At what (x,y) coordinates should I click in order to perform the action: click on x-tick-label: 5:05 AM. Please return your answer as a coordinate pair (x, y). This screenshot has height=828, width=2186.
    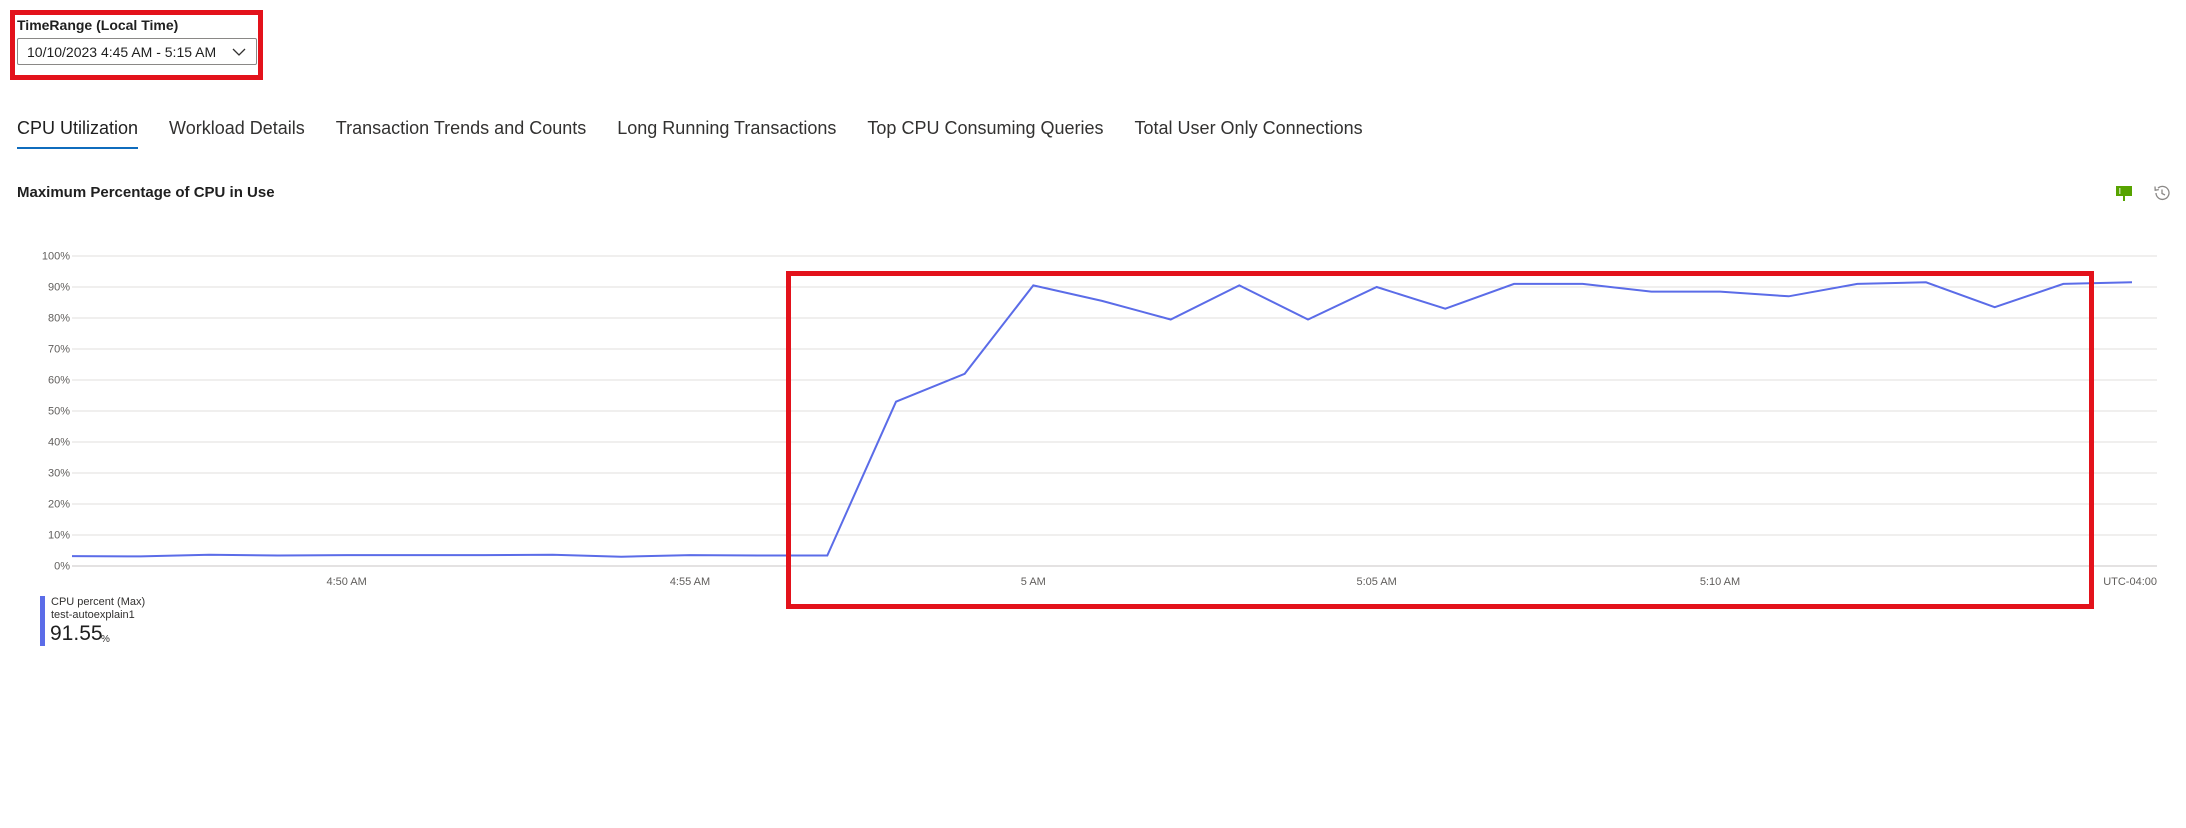
    Looking at the image, I should click on (1376, 582).